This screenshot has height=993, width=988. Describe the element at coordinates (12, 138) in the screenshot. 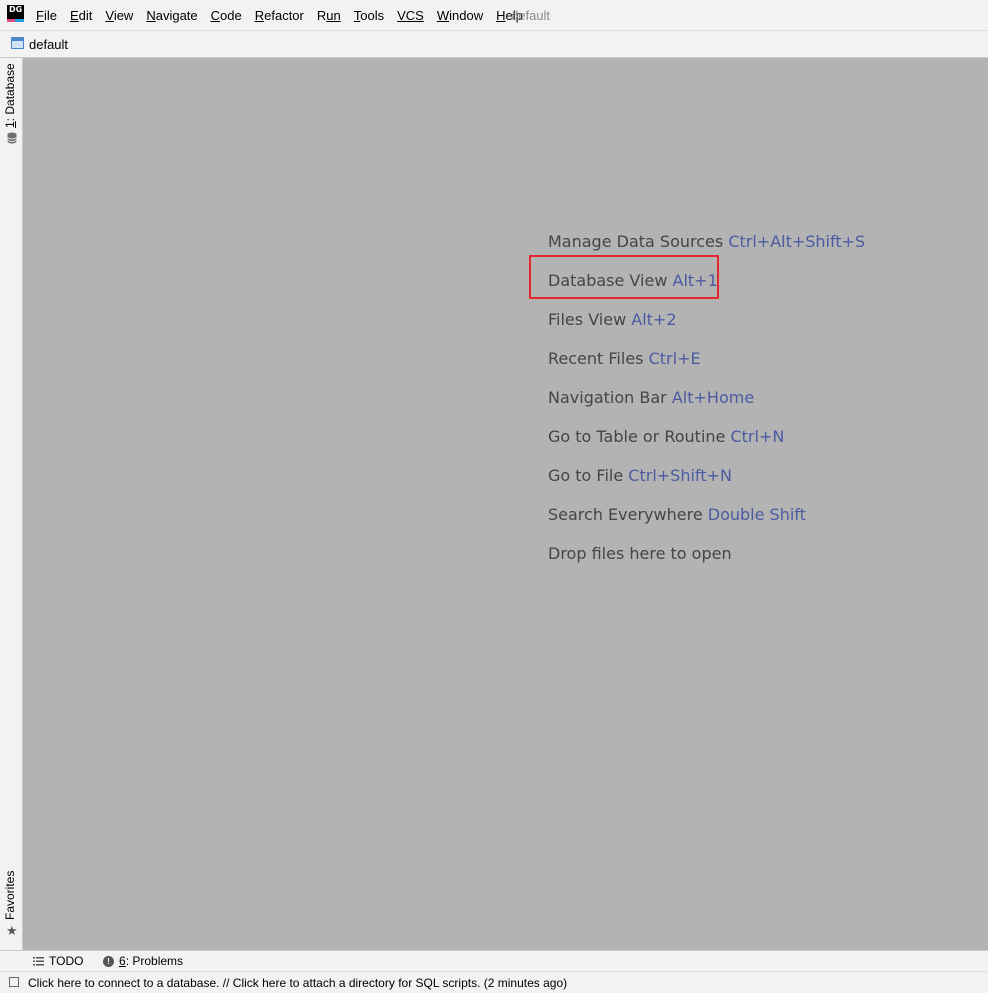

I see `database-icon` at that location.